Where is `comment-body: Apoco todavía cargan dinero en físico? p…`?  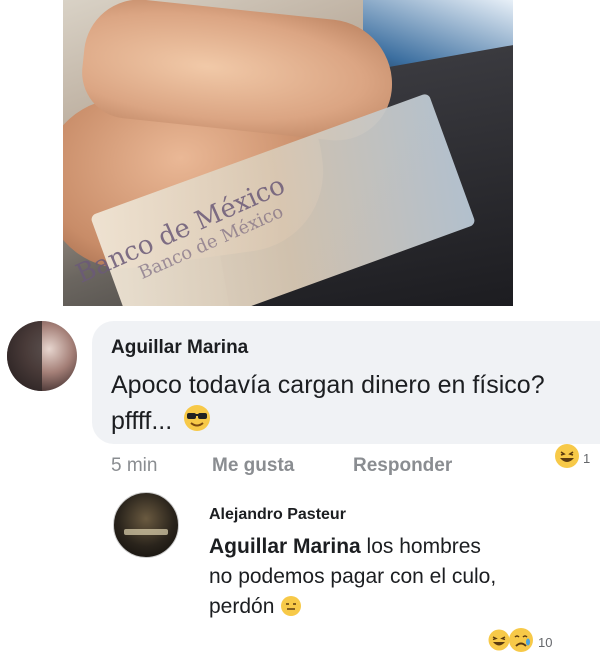 comment-body: Apoco todavía cargan dinero en físico? p… is located at coordinates (328, 403).